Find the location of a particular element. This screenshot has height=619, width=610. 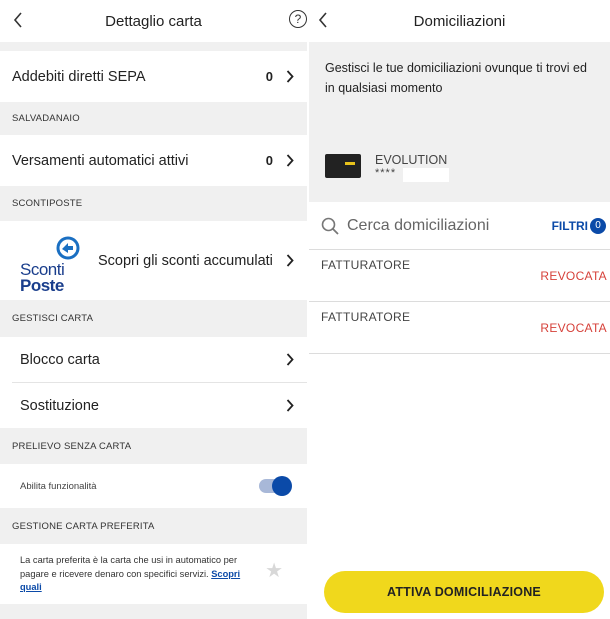

scontiposte-label: Scopri gli sconti accumulati is located at coordinates (185, 260).